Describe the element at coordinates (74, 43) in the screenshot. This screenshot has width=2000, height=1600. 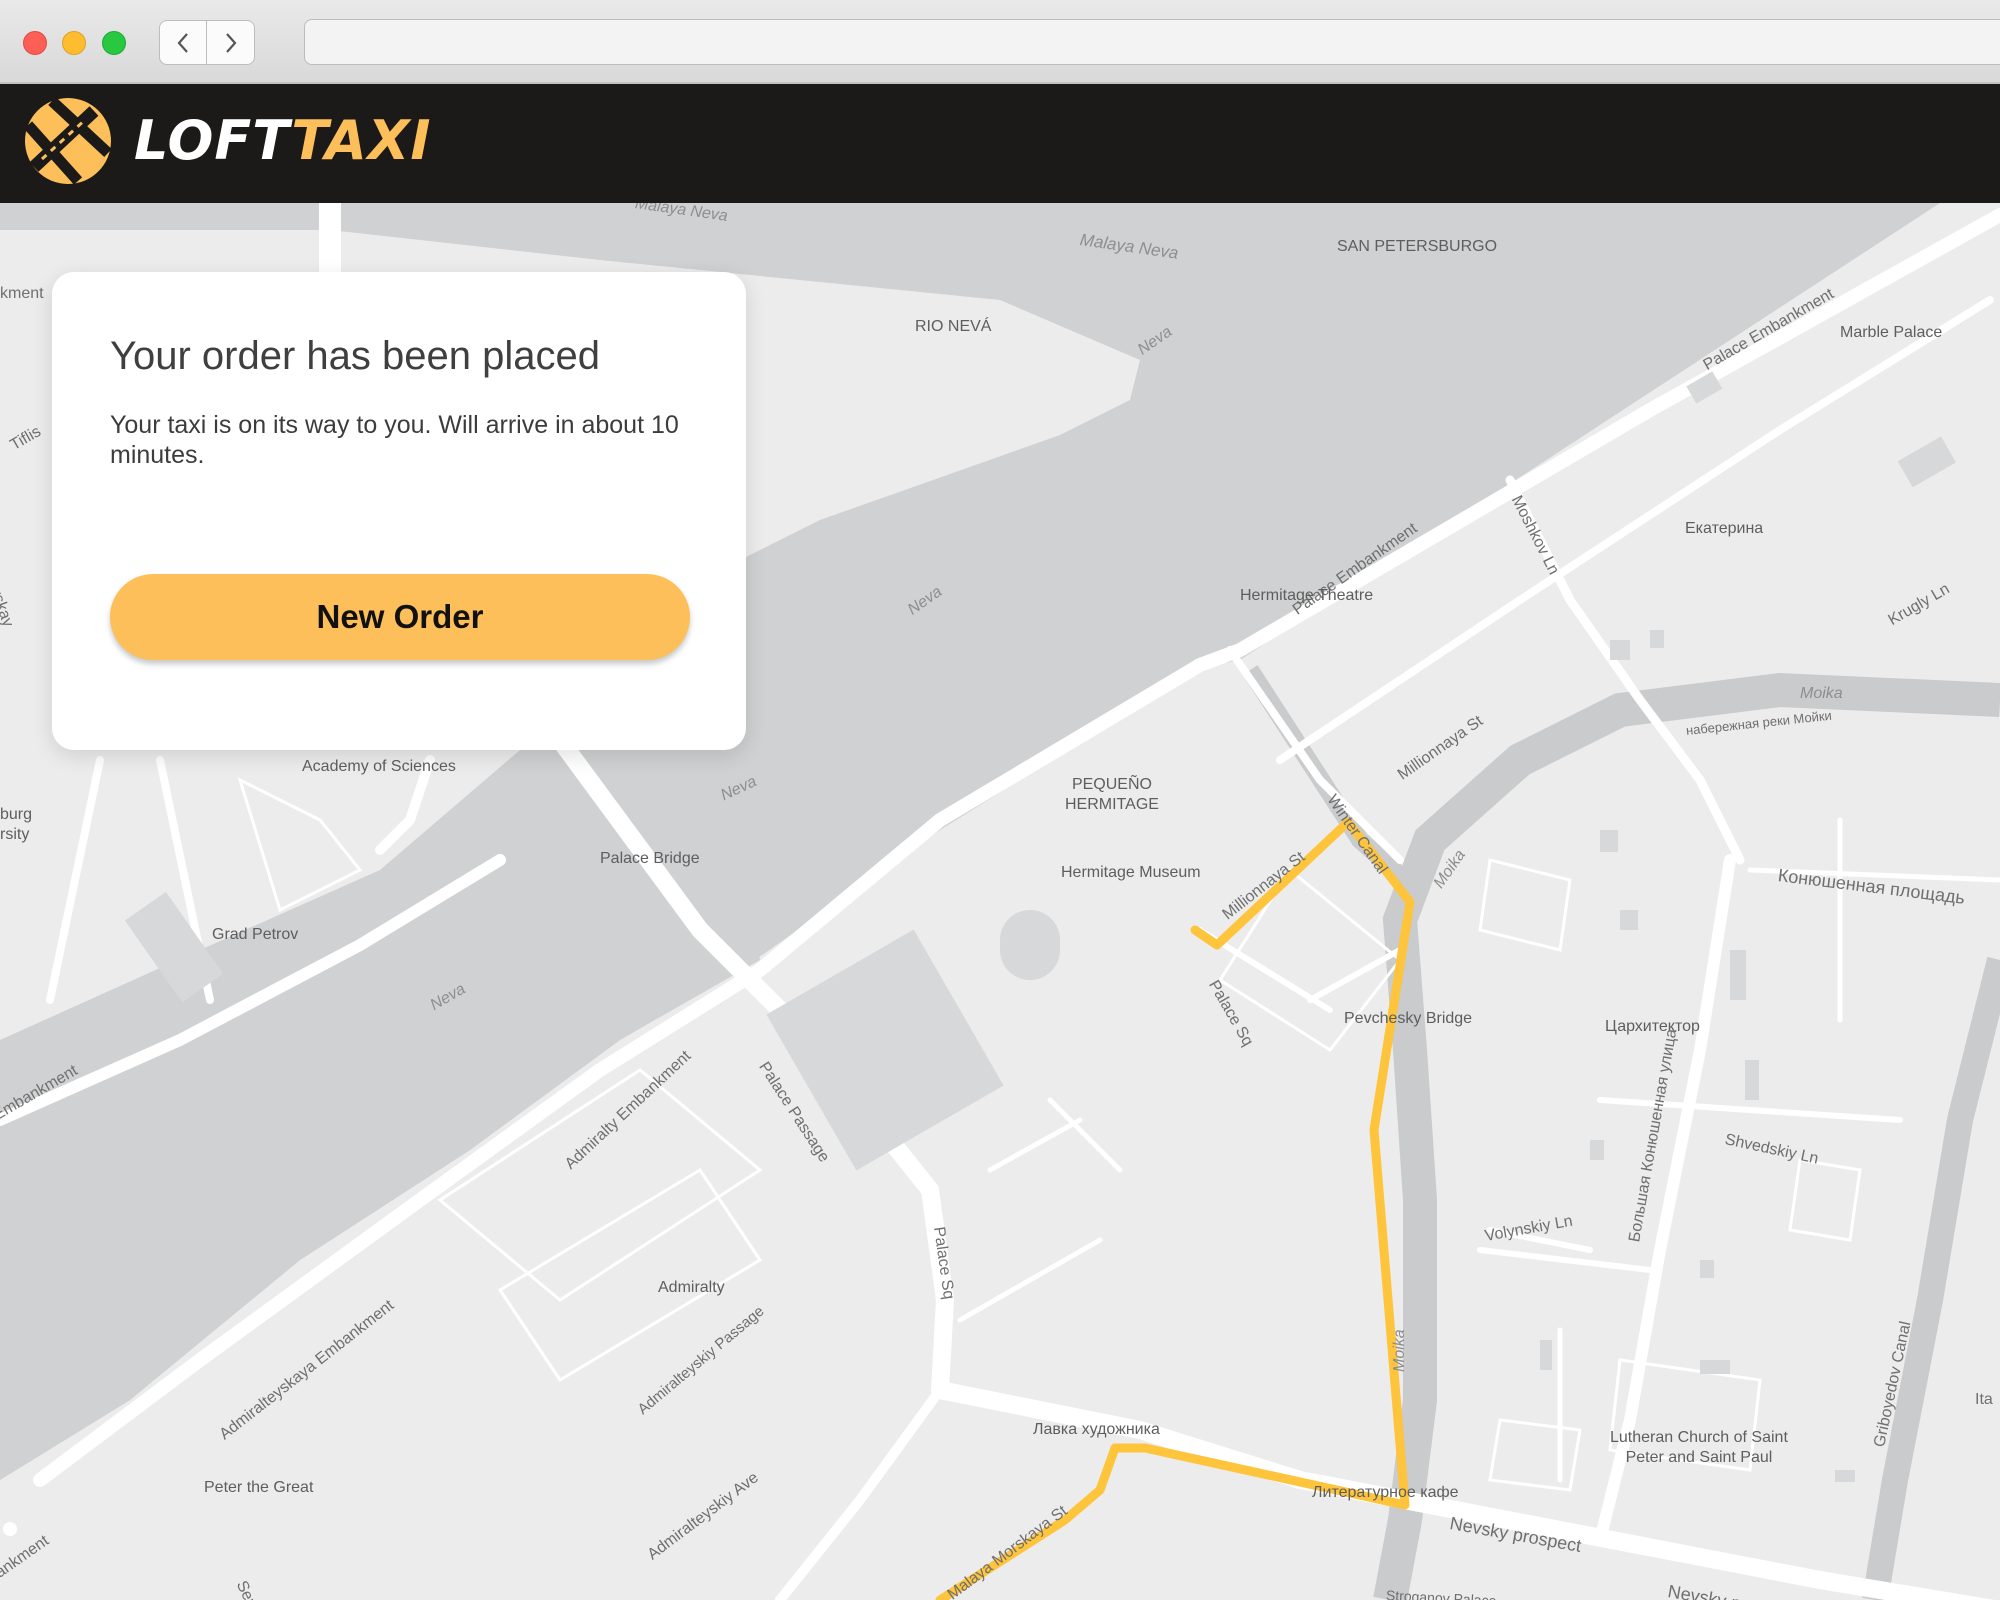
I see `minimize-window-button` at that location.